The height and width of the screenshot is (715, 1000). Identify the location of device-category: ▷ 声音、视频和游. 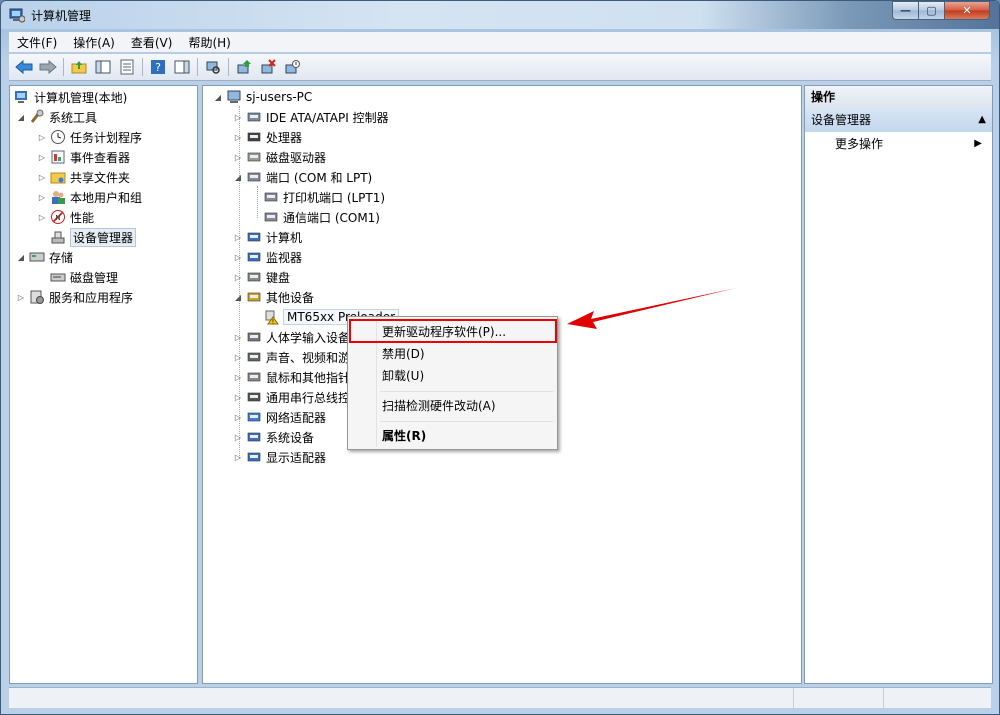
(291, 357).